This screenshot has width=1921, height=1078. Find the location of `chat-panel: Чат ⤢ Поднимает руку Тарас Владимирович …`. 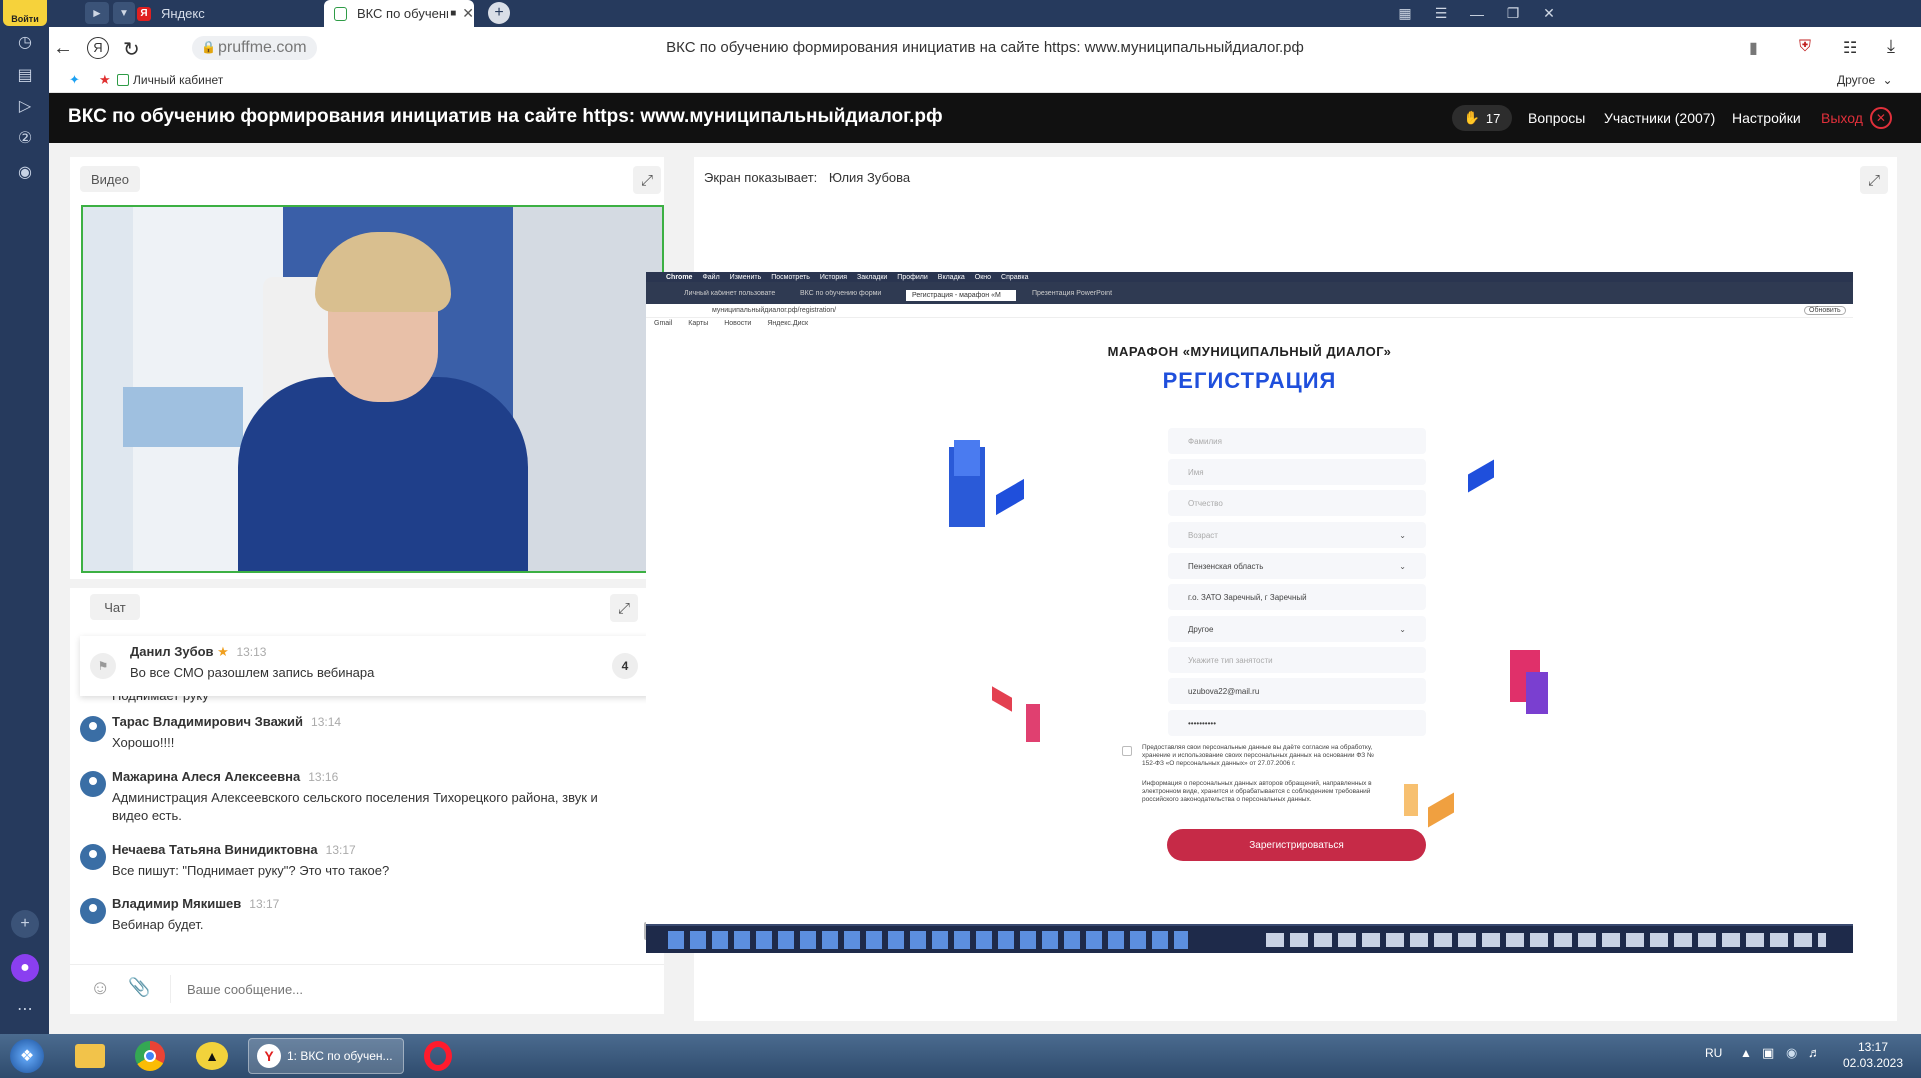

chat-panel: Чат ⤢ Поднимает руку Тарас Владимирович … is located at coordinates (367, 801).